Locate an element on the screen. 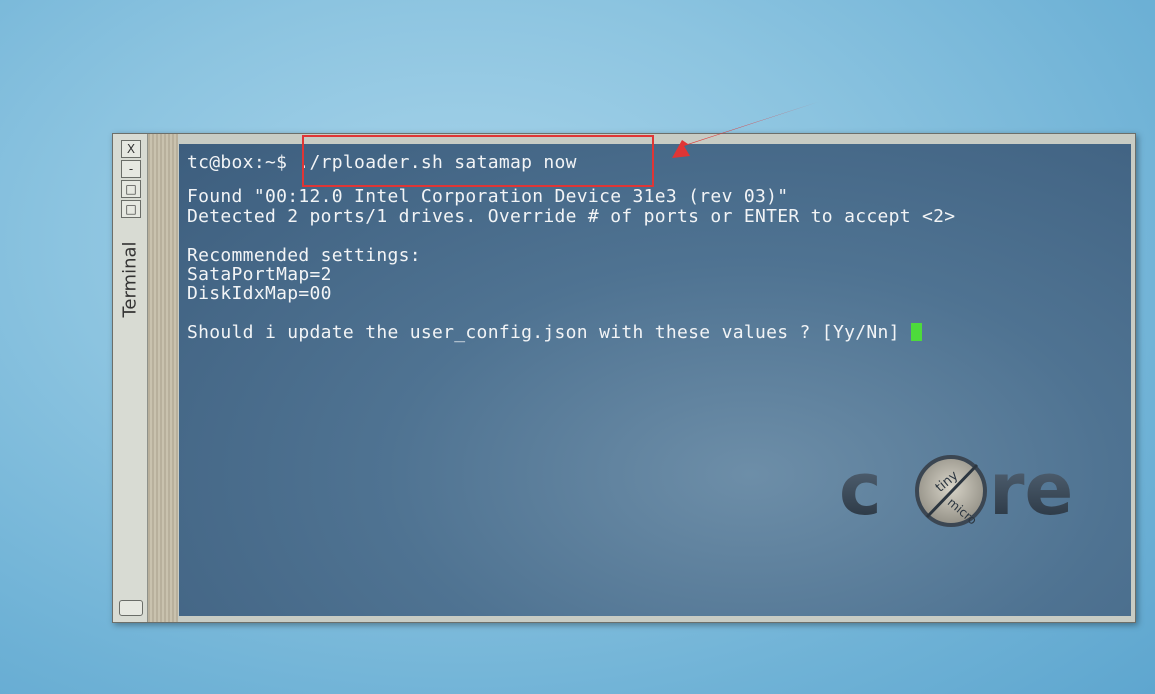 The width and height of the screenshot is (1155, 694). text-cursor is located at coordinates (916, 332).